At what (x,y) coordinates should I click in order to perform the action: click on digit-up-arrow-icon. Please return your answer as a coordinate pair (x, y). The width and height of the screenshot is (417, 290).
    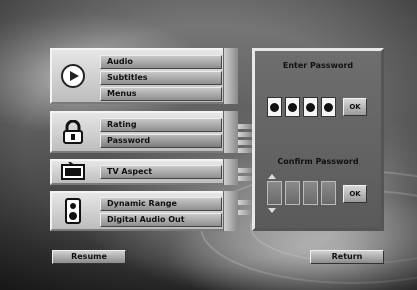
    Looking at the image, I should click on (272, 176).